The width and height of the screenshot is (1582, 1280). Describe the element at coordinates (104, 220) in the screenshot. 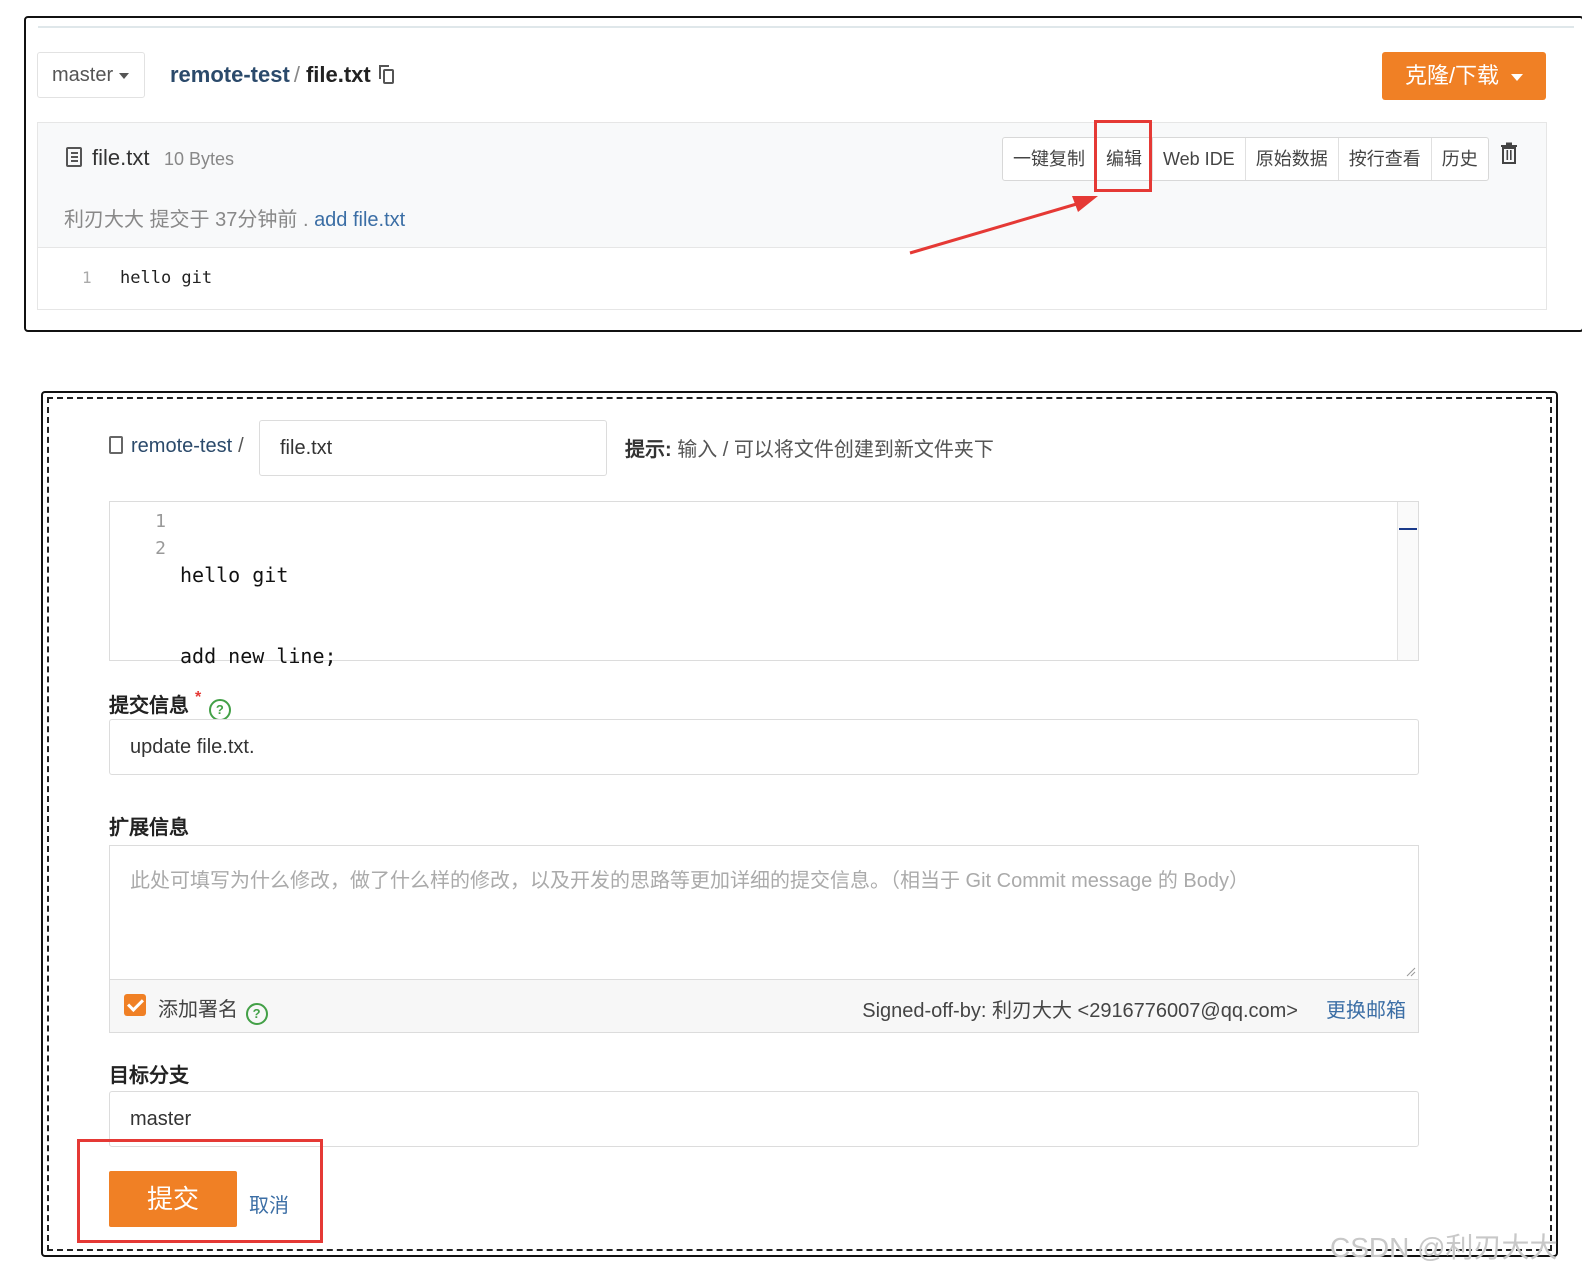

I see `commit-author: 利刃大大` at that location.